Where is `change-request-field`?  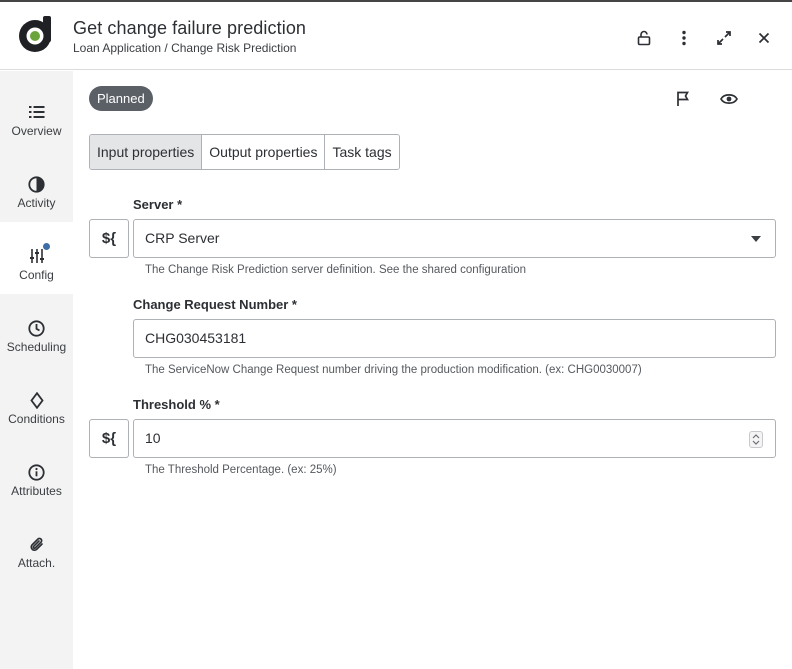 change-request-field is located at coordinates (454, 338).